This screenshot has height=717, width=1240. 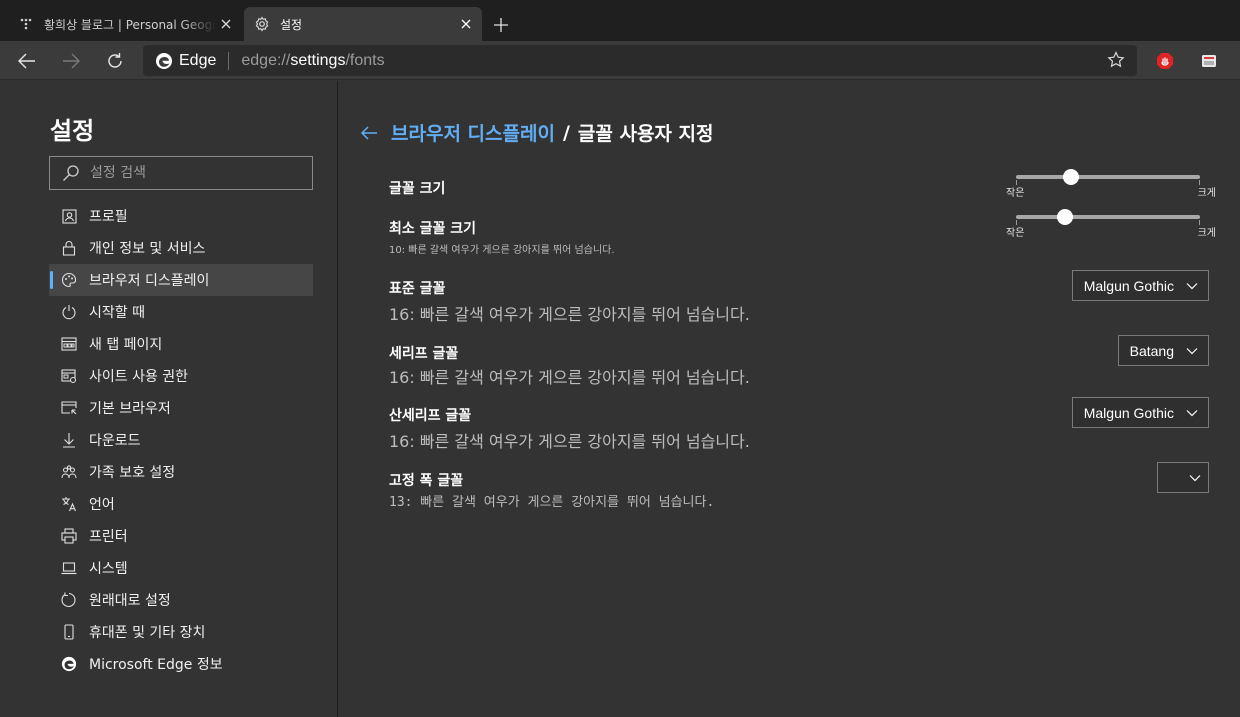 I want to click on tab-title: 설정, so click(x=291, y=24).